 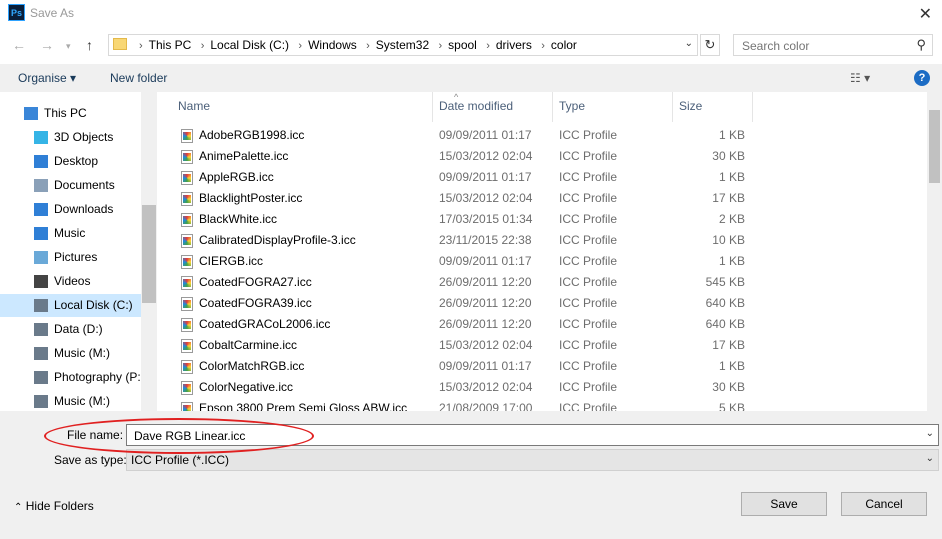 I want to click on organise-button: Organise ▾, so click(x=47, y=78).